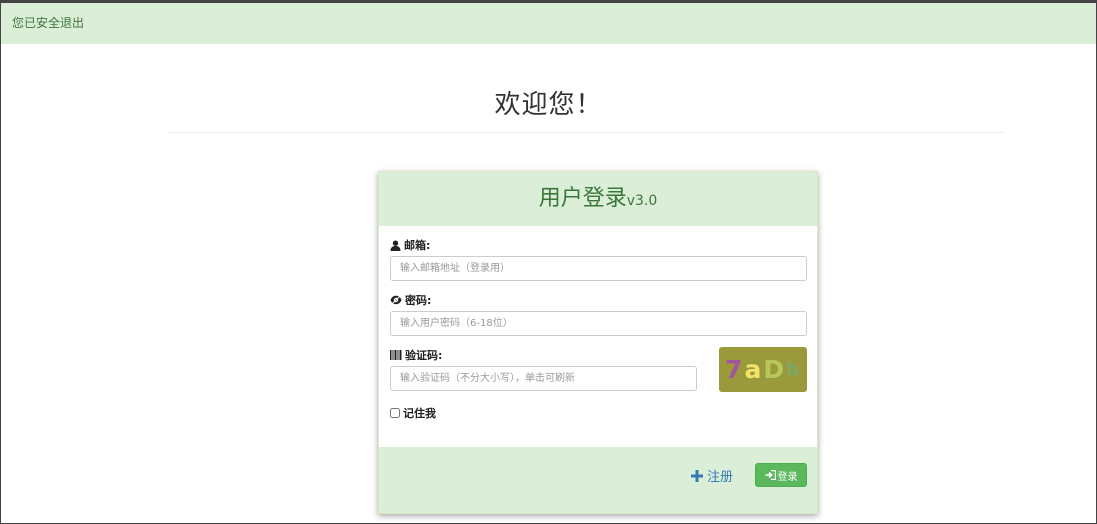 Image resolution: width=1097 pixels, height=524 pixels. I want to click on captcha-char: b, so click(793, 369).